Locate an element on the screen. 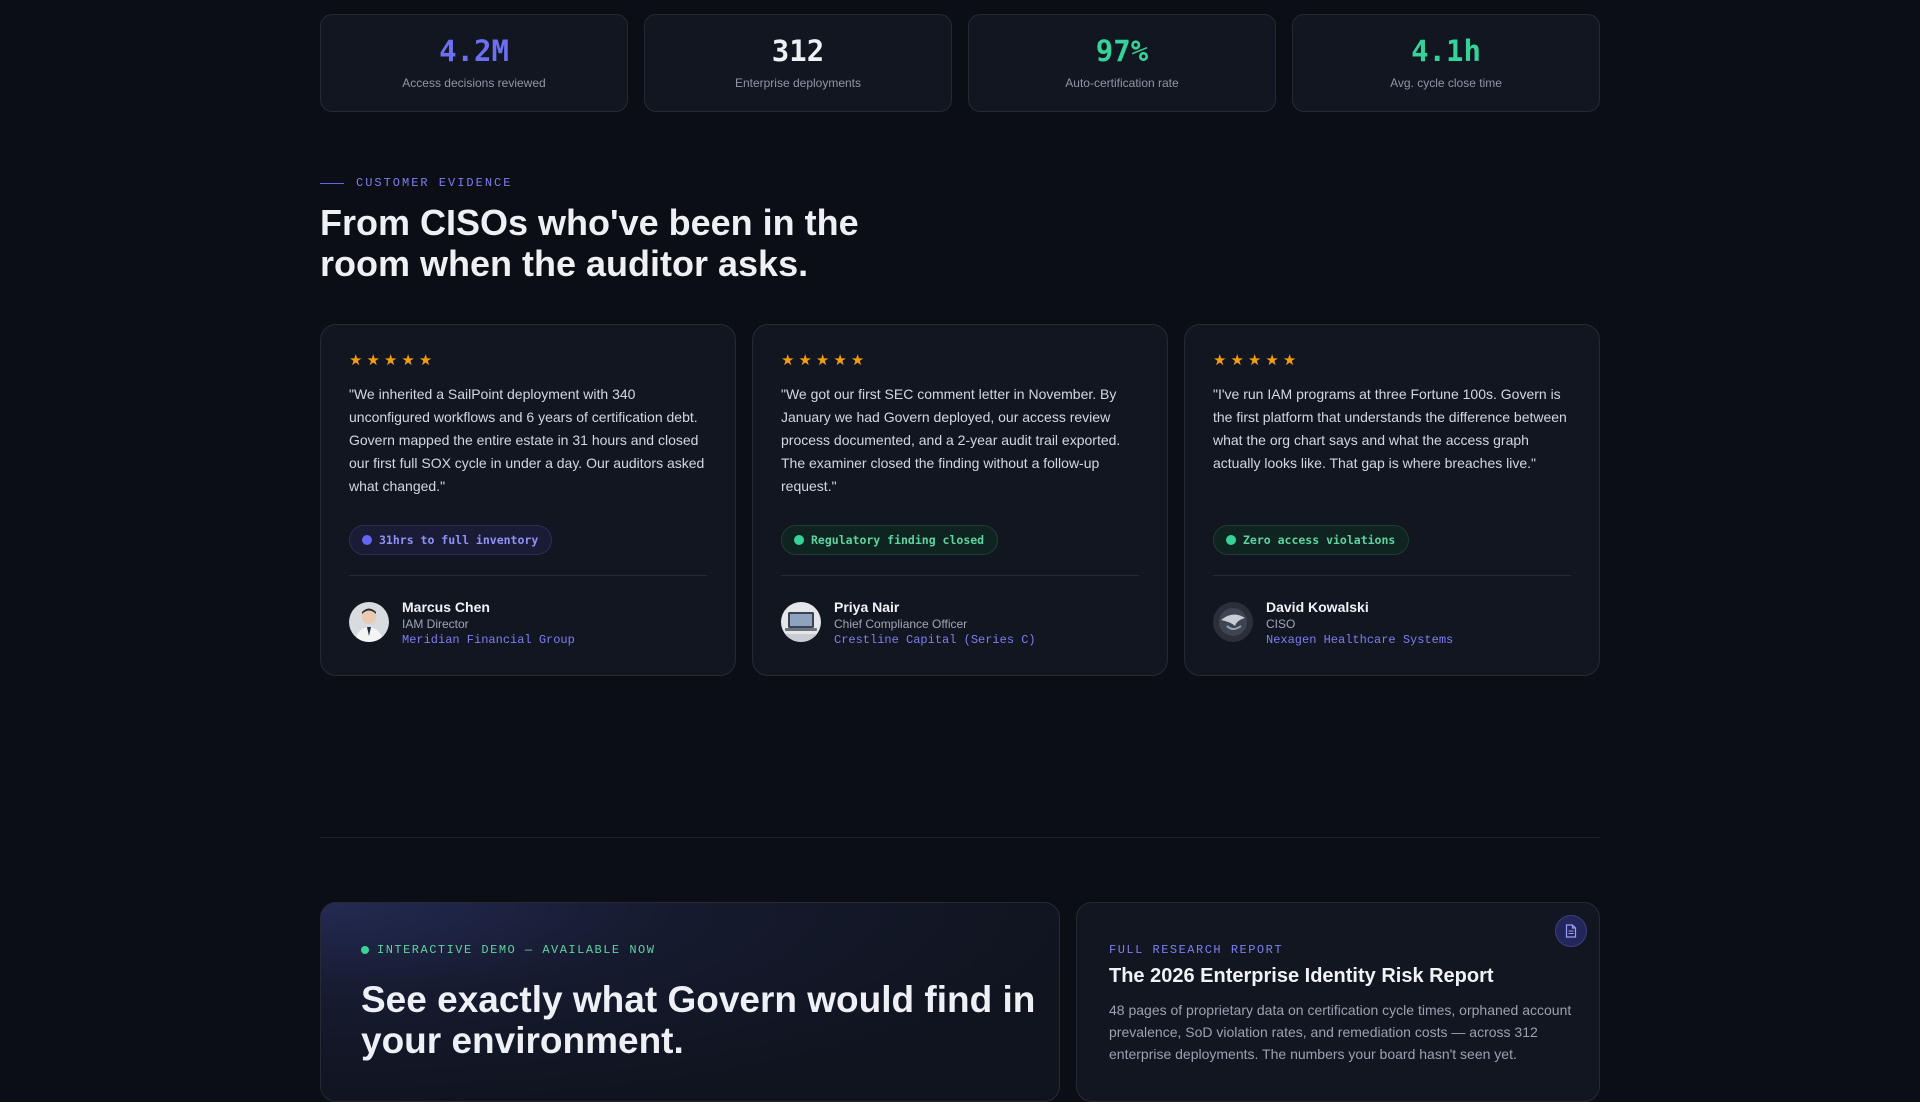 This screenshot has width=1920, height=1102. author-company: Nexagen Healthcare Systems is located at coordinates (1360, 640).